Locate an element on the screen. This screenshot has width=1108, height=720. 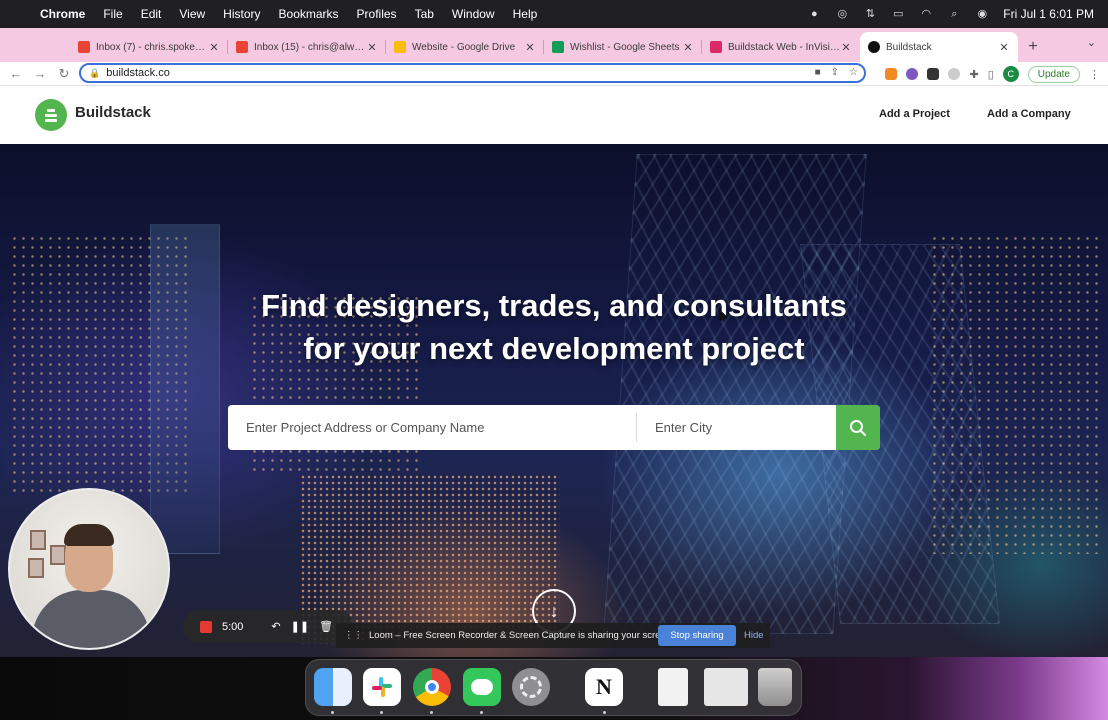
menu-window: Window is located at coordinates (473, 14).